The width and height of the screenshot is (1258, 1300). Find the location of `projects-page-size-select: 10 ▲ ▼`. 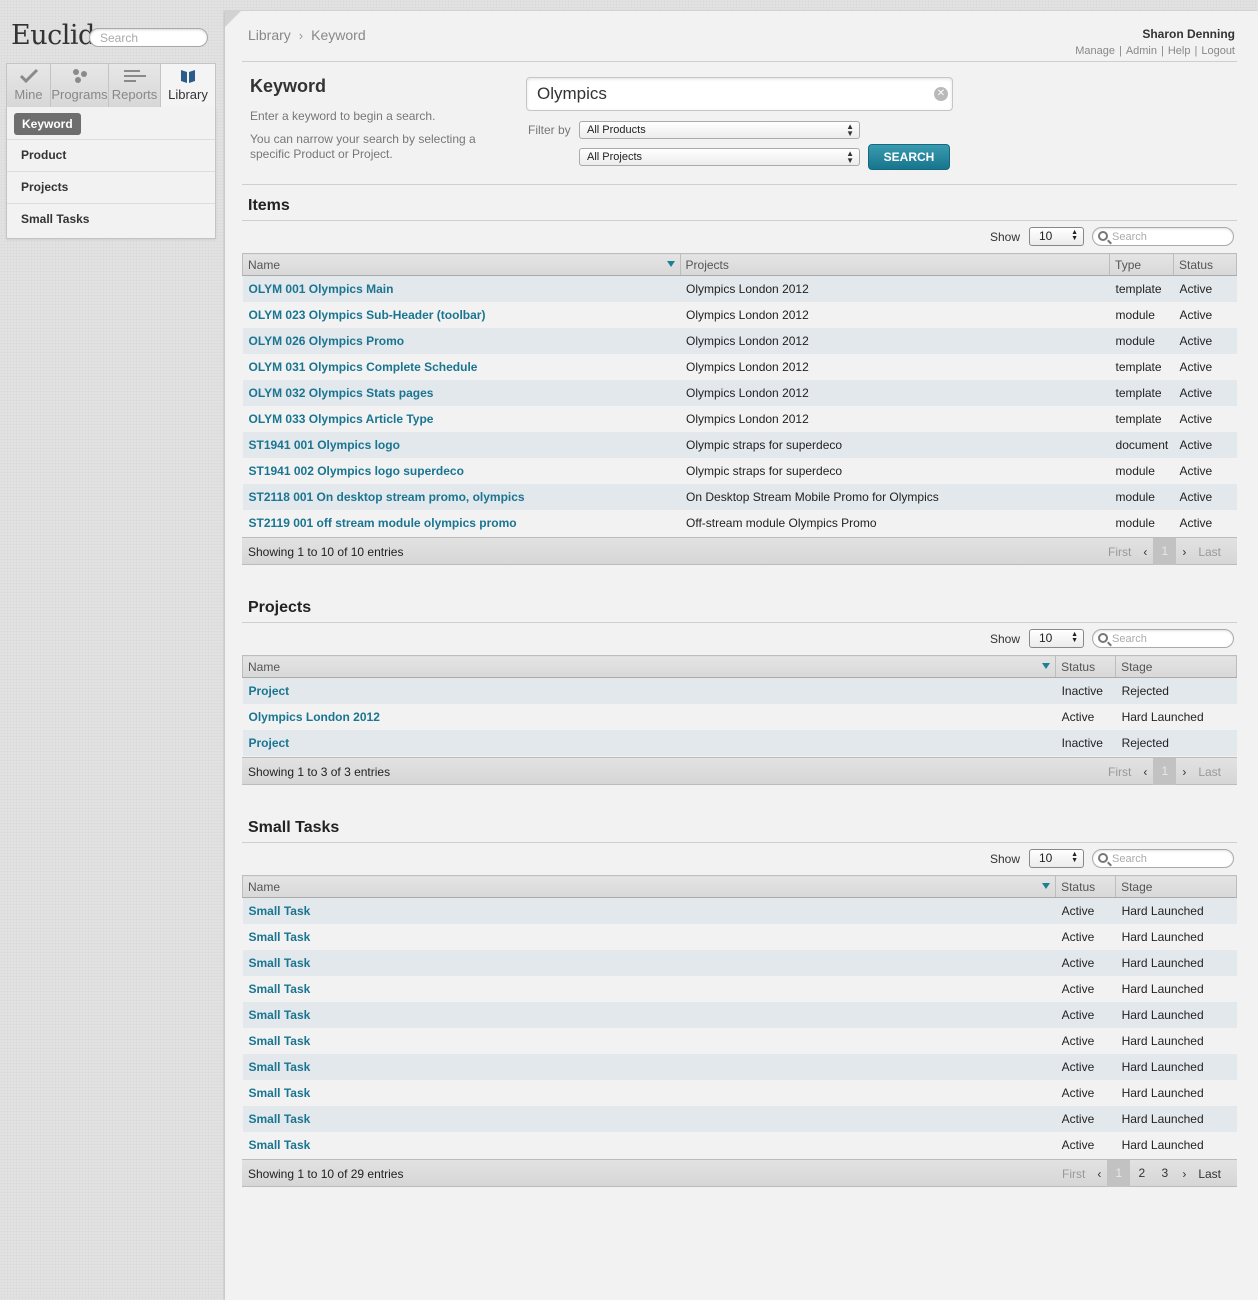

projects-page-size-select: 10 ▲ ▼ is located at coordinates (1056, 638).